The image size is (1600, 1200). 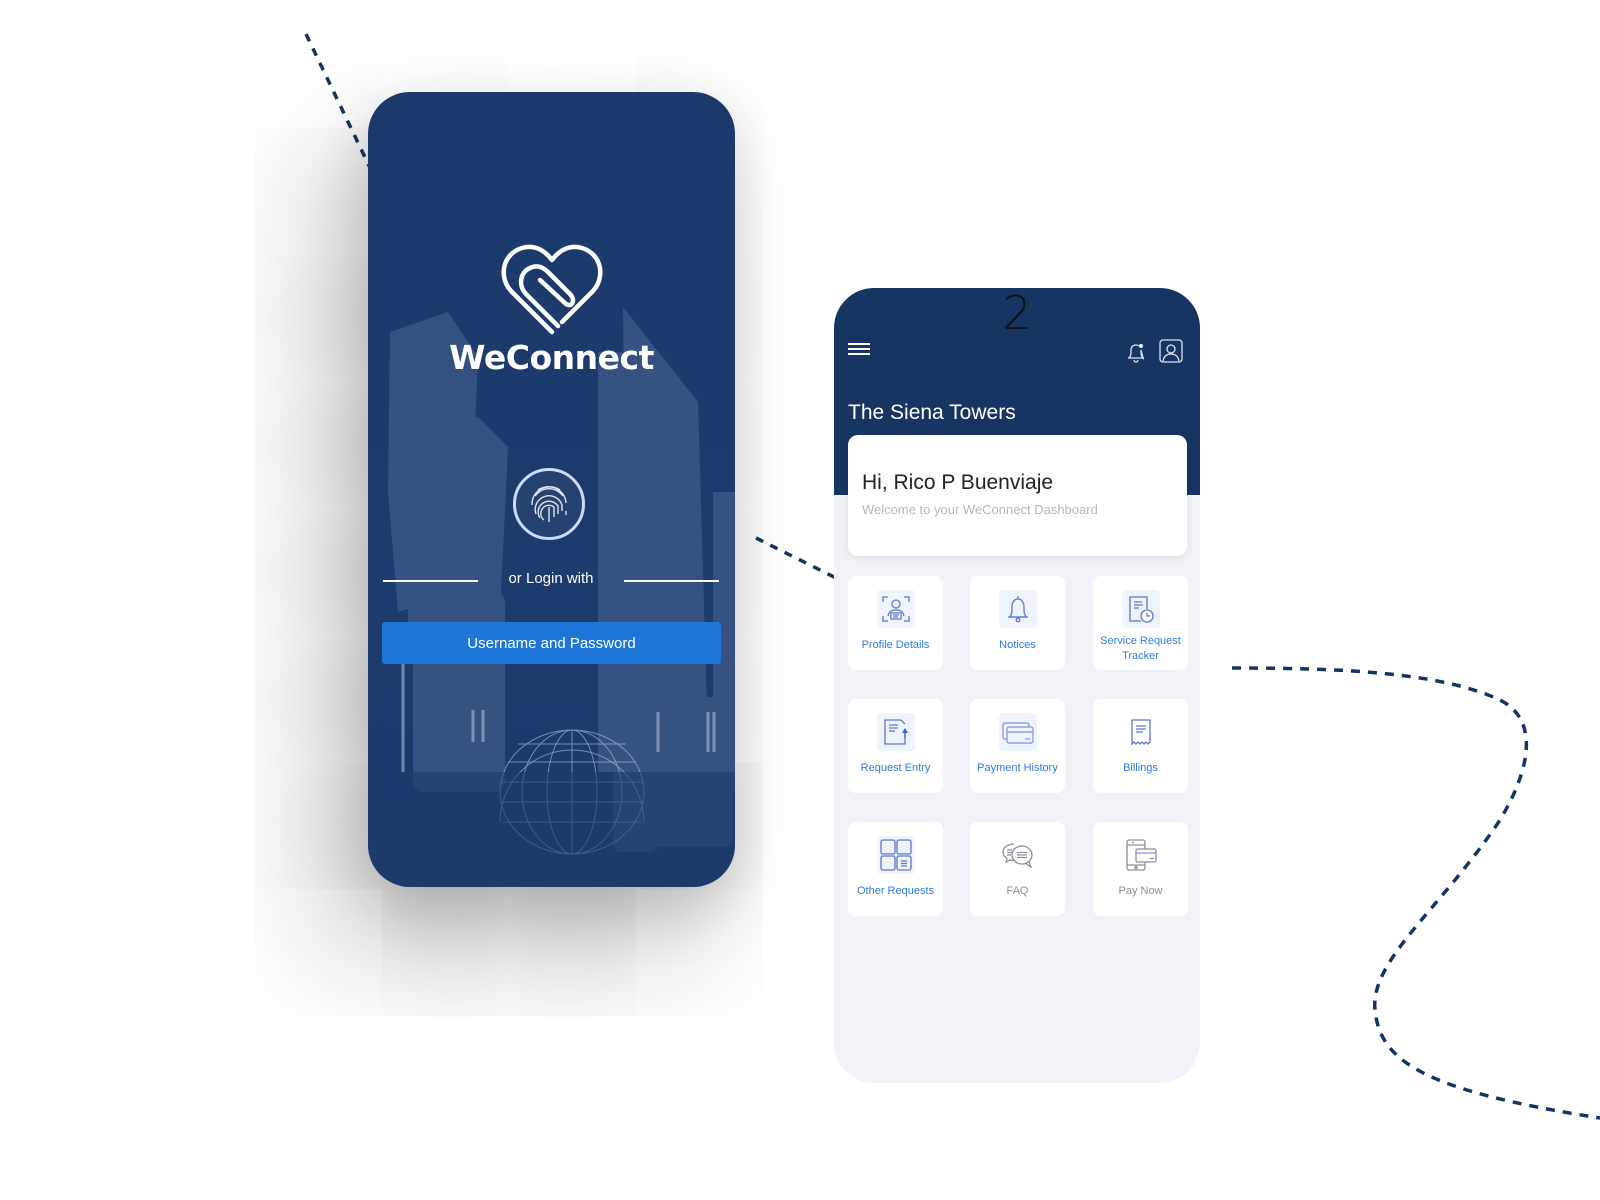 I want to click on weconnect-logo: WeConnect, so click(x=551, y=309).